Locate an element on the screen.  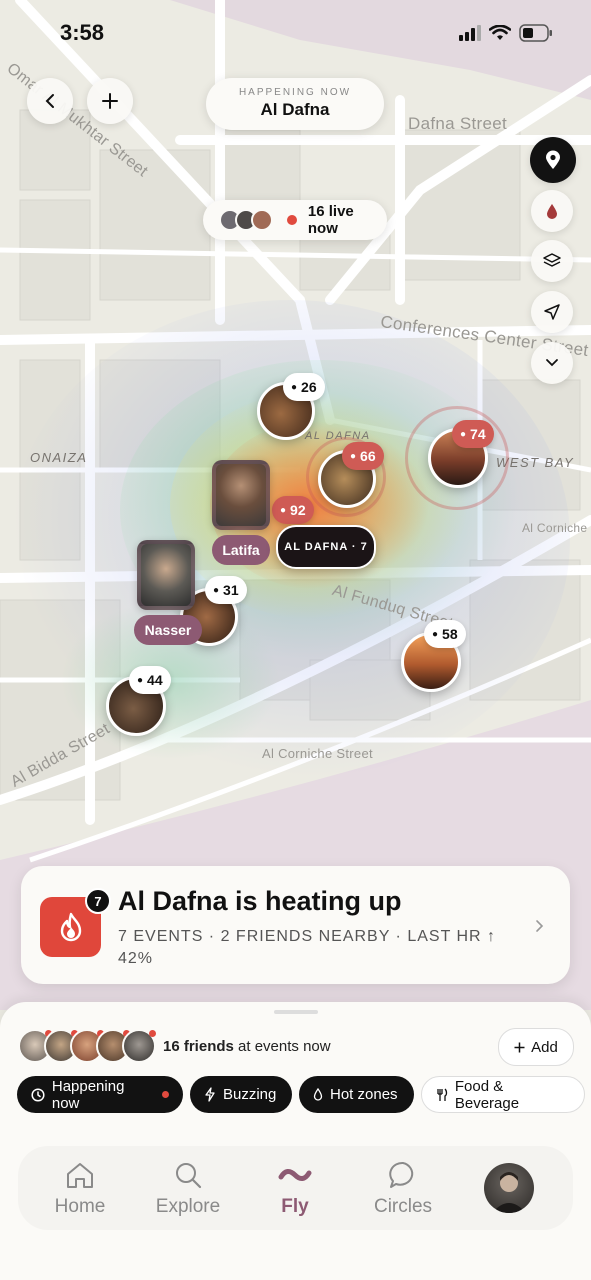
lightning-icon is located at coordinates (210, 1094).